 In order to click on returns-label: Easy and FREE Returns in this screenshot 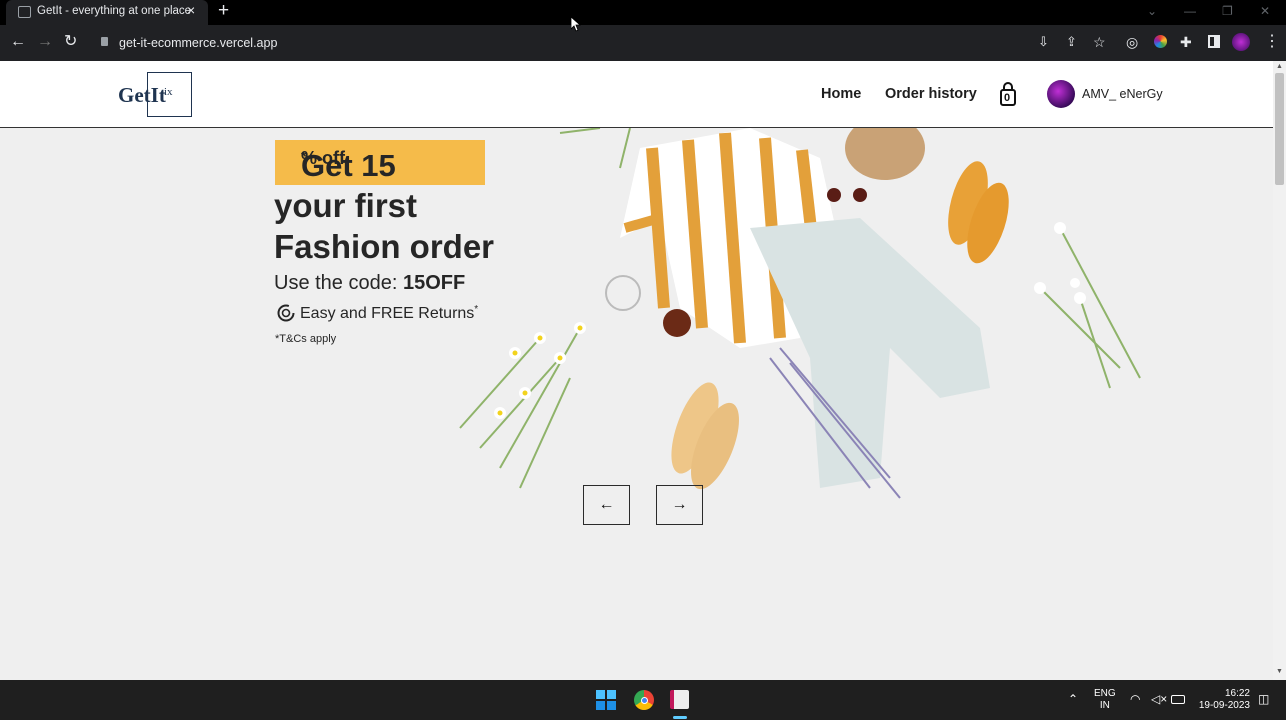, I will do `click(387, 313)`.